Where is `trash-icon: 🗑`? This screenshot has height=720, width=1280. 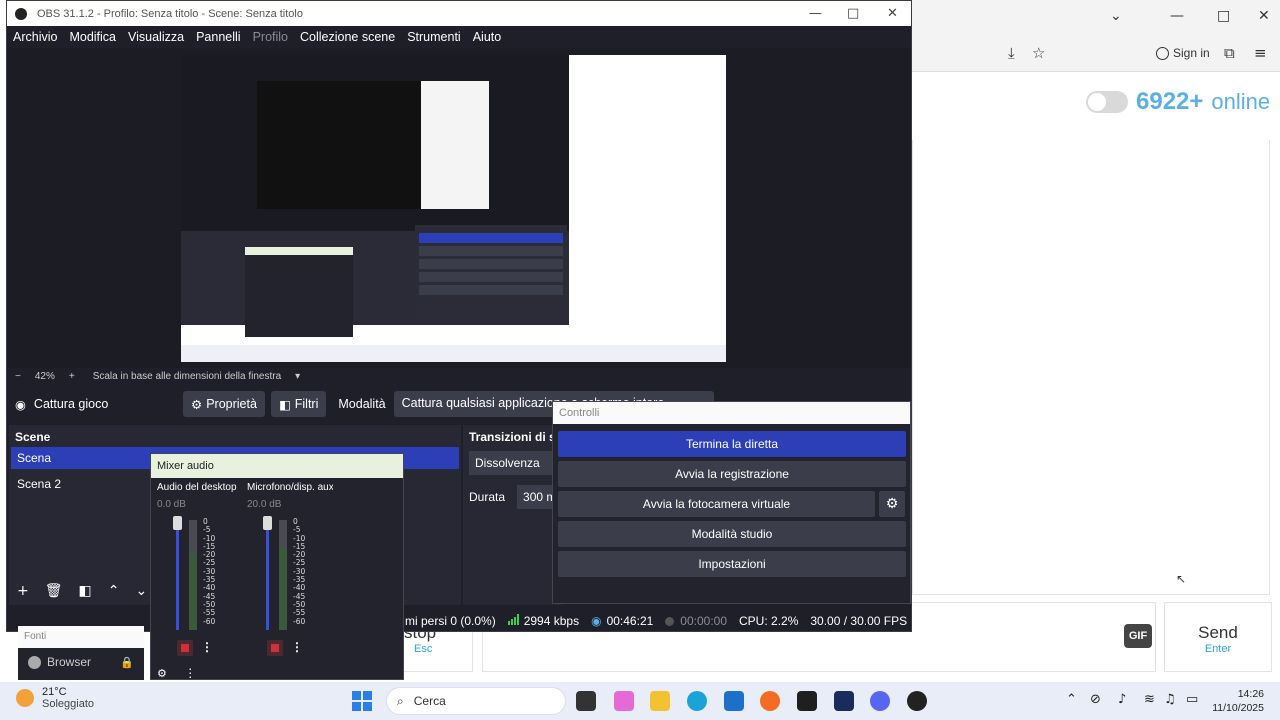 trash-icon: 🗑 is located at coordinates (54, 591).